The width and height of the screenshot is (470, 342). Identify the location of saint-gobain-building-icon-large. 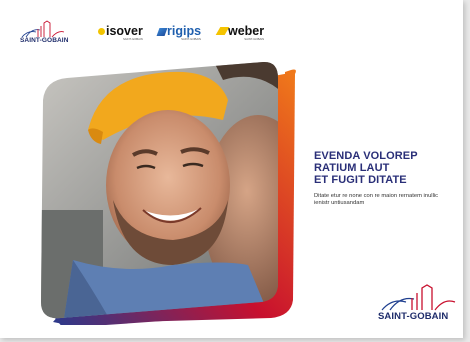
(418, 297).